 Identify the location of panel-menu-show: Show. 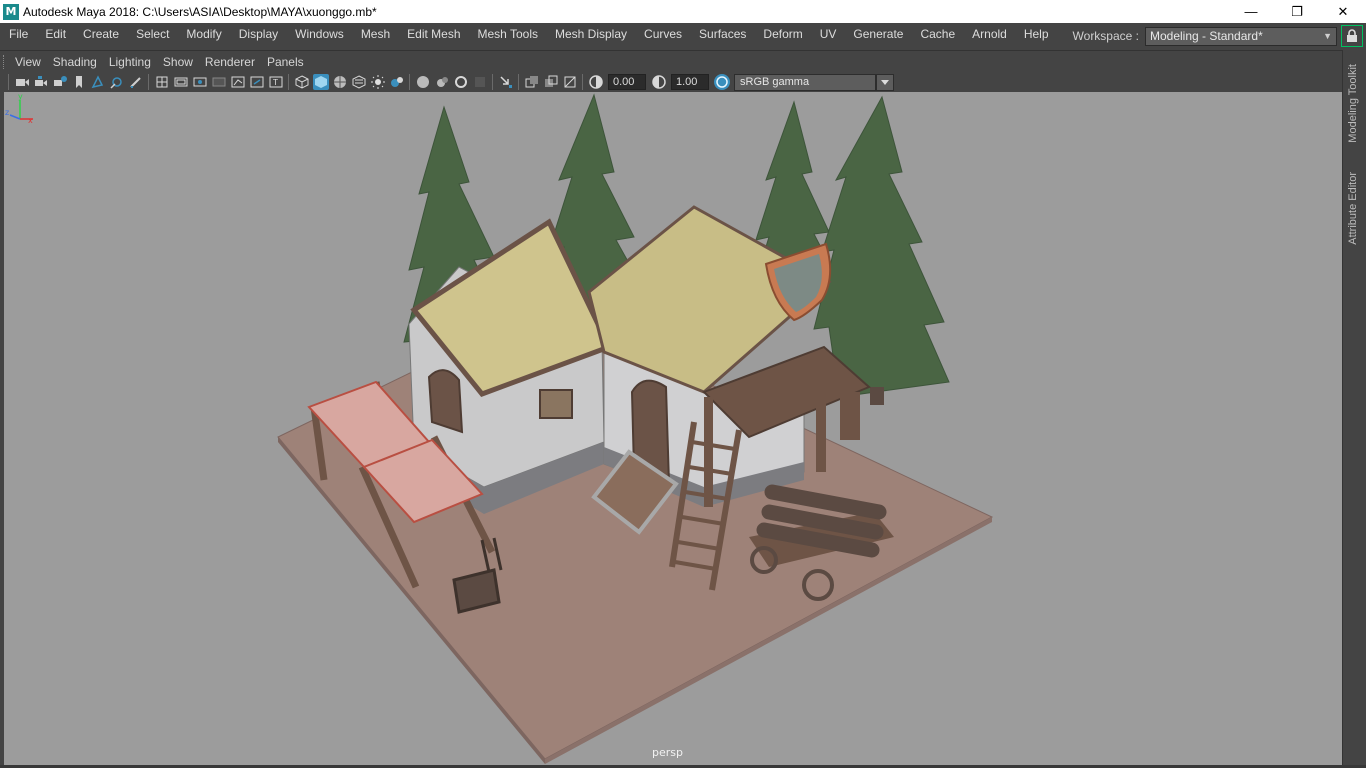
(180, 62).